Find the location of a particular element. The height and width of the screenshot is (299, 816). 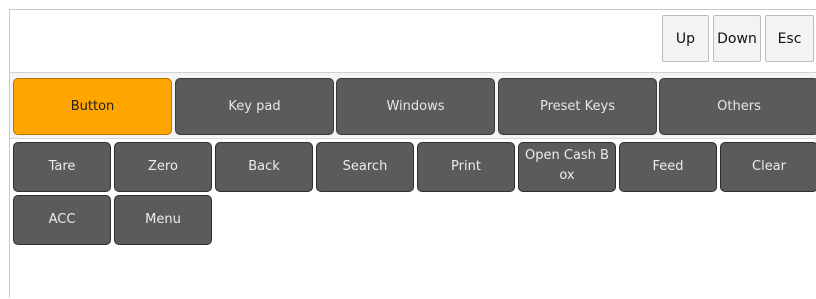

back-key: Back is located at coordinates (264, 167).